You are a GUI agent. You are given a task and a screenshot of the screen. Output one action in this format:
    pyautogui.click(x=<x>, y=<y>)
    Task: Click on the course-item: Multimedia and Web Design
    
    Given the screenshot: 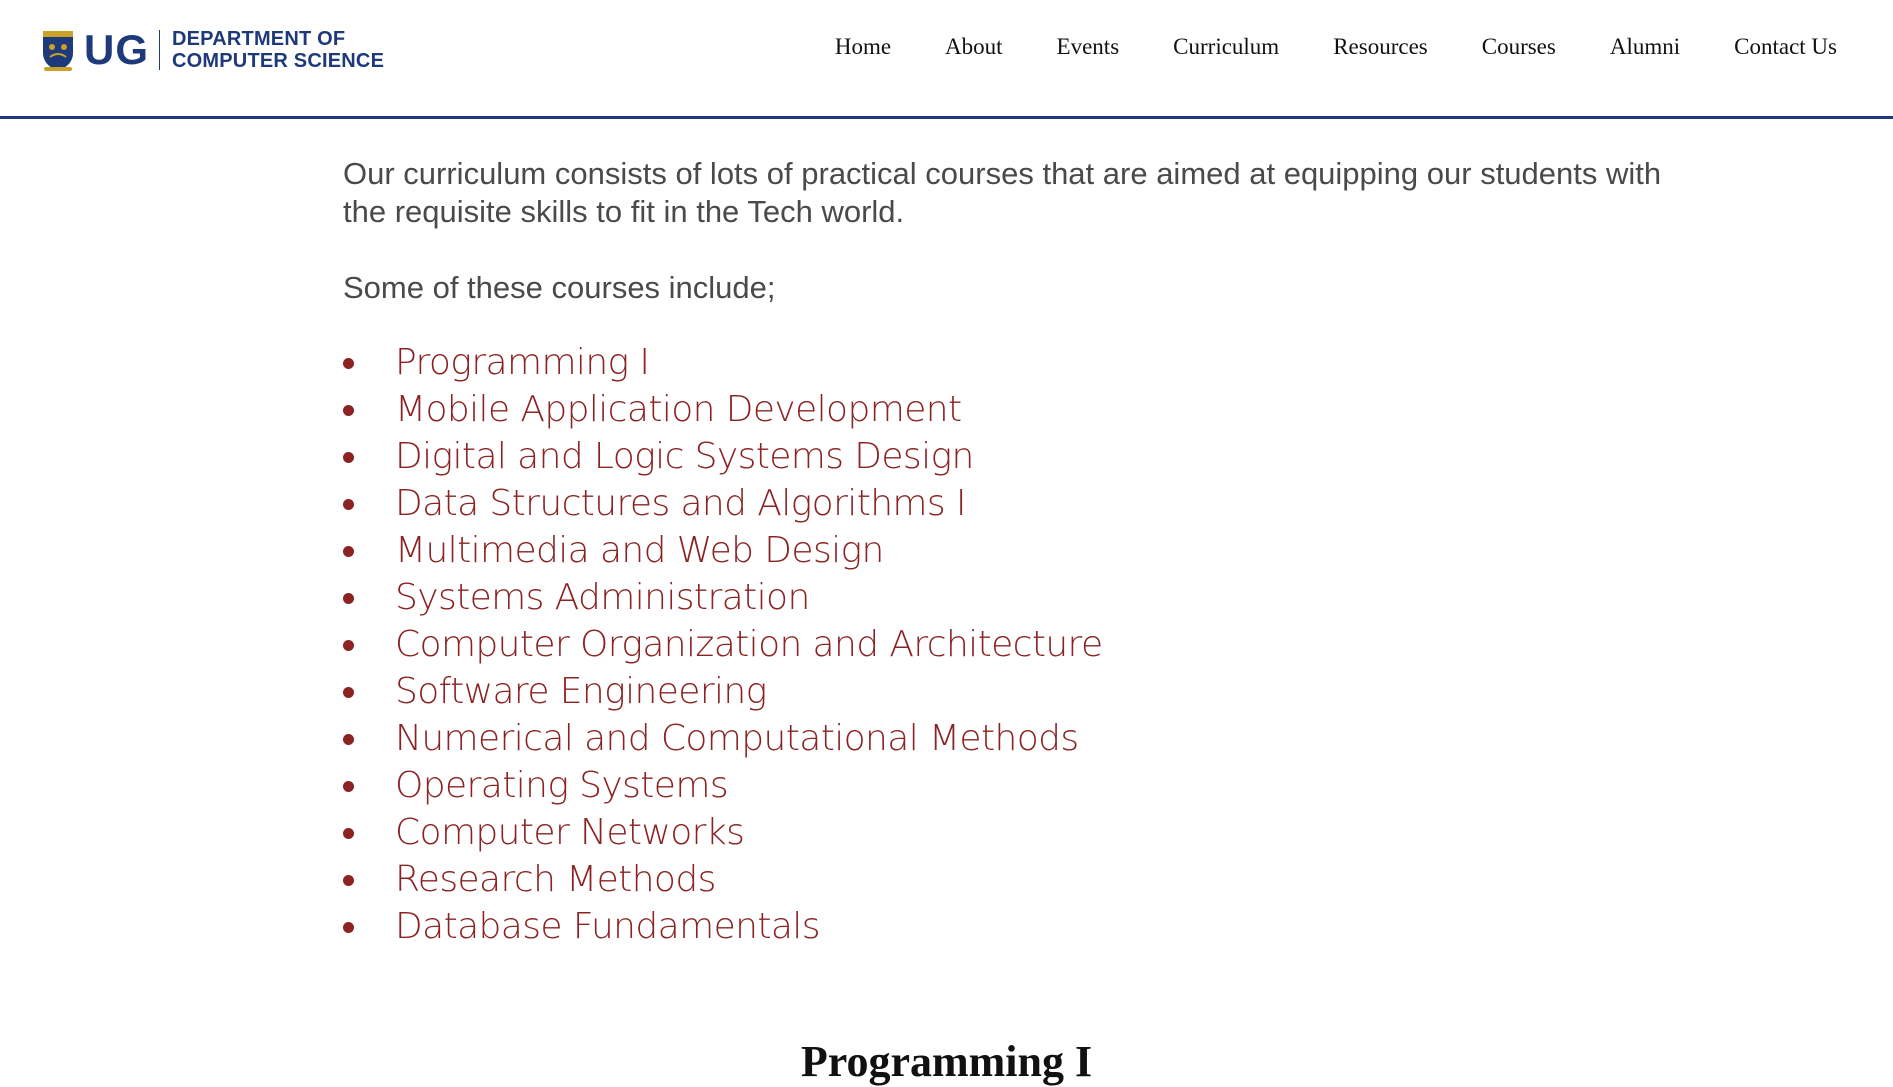 What is the action you would take?
    pyautogui.click(x=1023, y=550)
    